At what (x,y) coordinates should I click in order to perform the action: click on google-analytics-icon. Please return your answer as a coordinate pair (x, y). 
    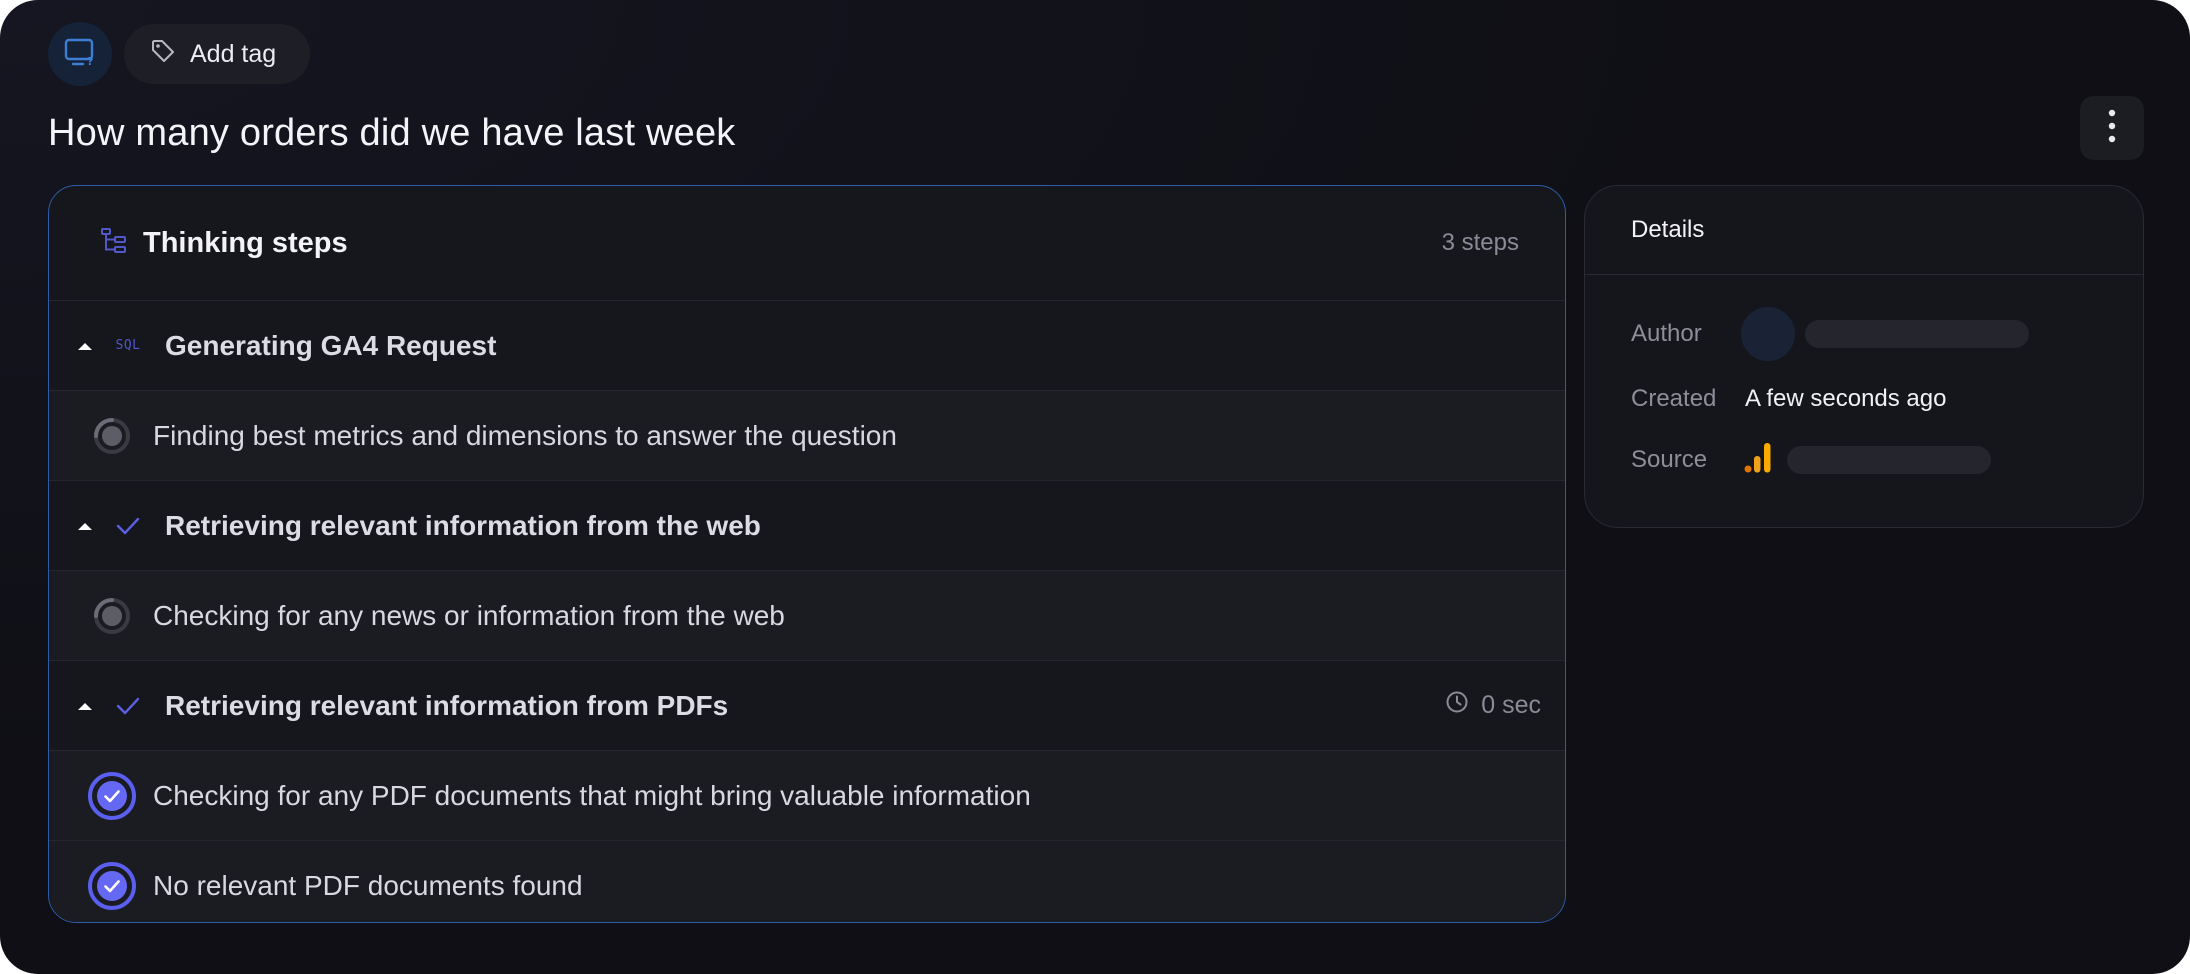
    Looking at the image, I should click on (1758, 460).